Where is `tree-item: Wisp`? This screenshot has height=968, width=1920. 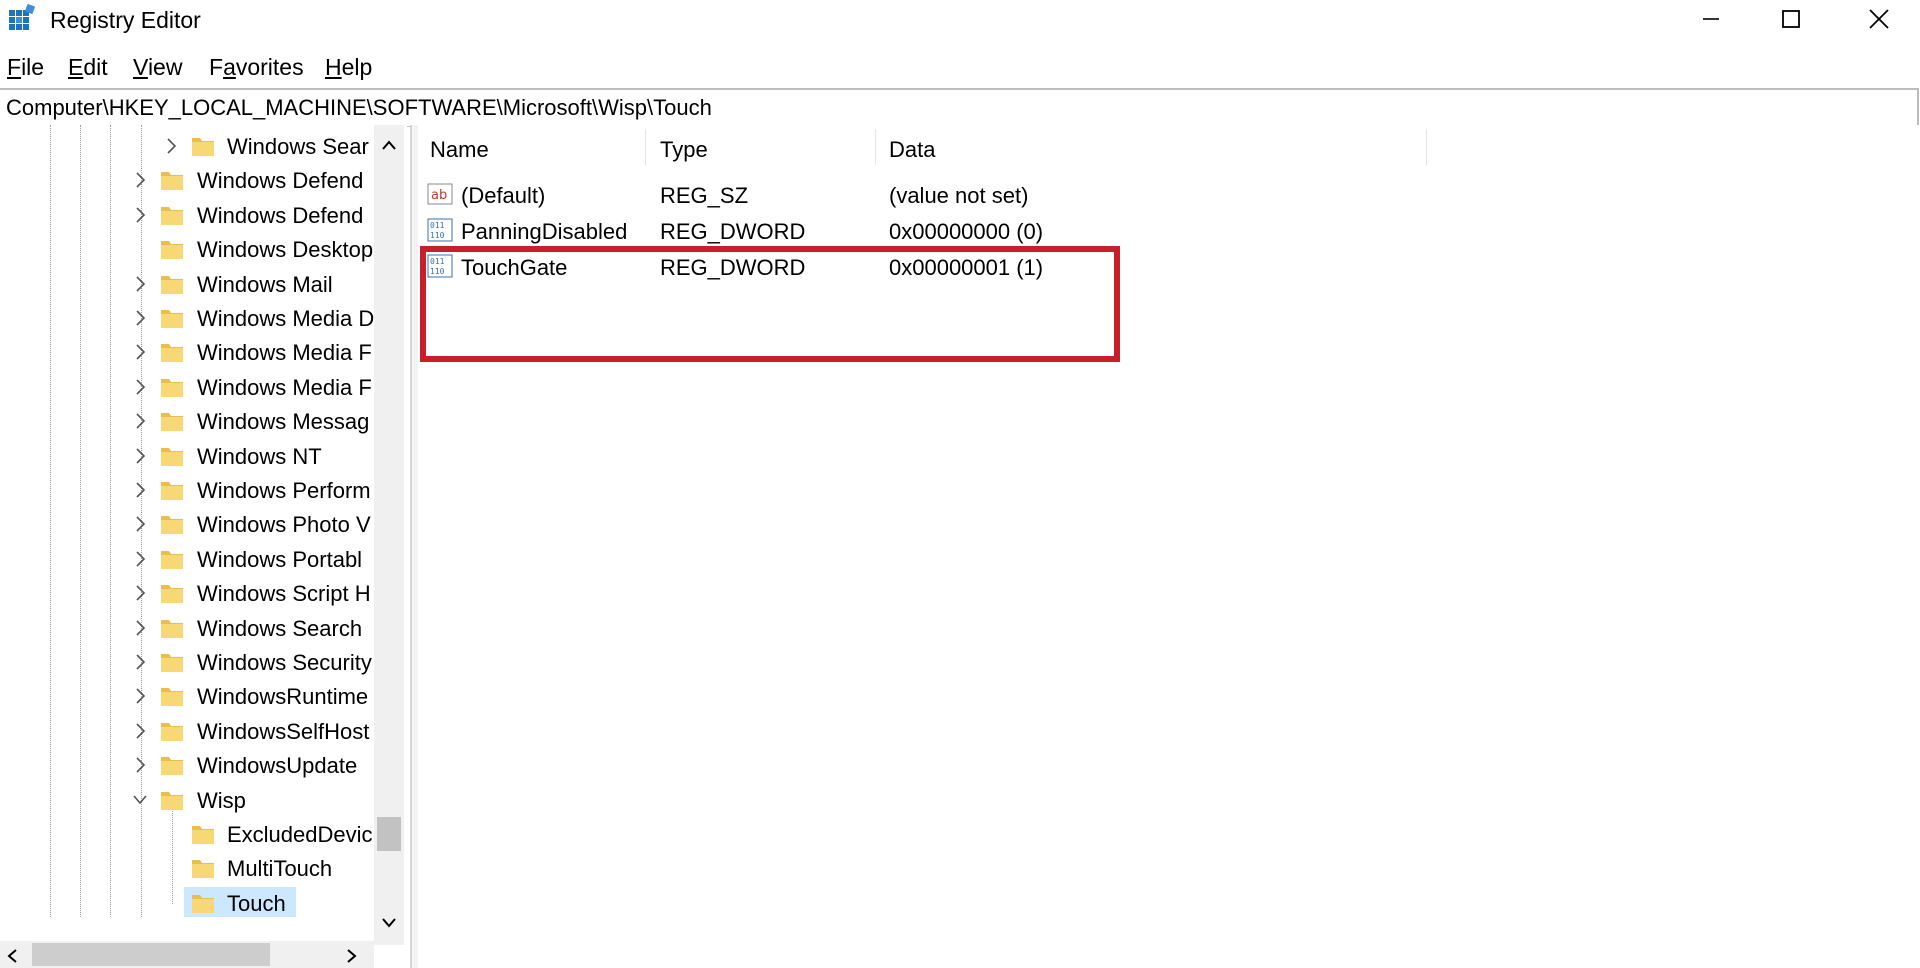 tree-item: Wisp is located at coordinates (187, 800).